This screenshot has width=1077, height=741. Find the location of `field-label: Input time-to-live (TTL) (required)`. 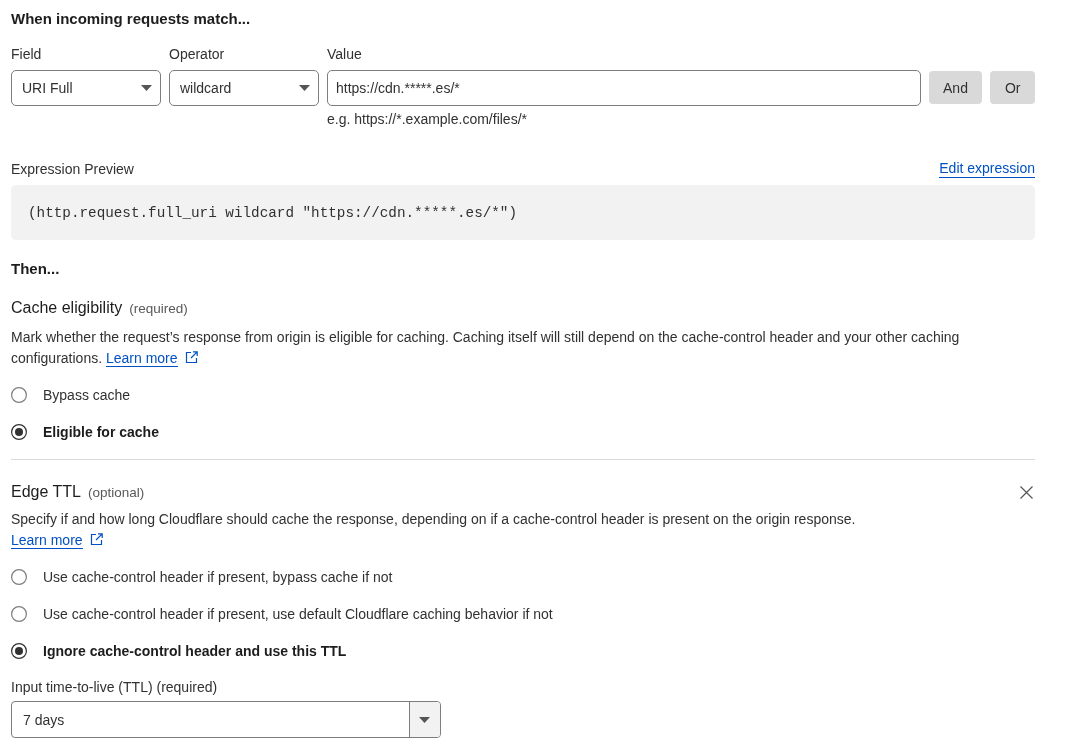

field-label: Input time-to-live (TTL) (required) is located at coordinates (114, 687).